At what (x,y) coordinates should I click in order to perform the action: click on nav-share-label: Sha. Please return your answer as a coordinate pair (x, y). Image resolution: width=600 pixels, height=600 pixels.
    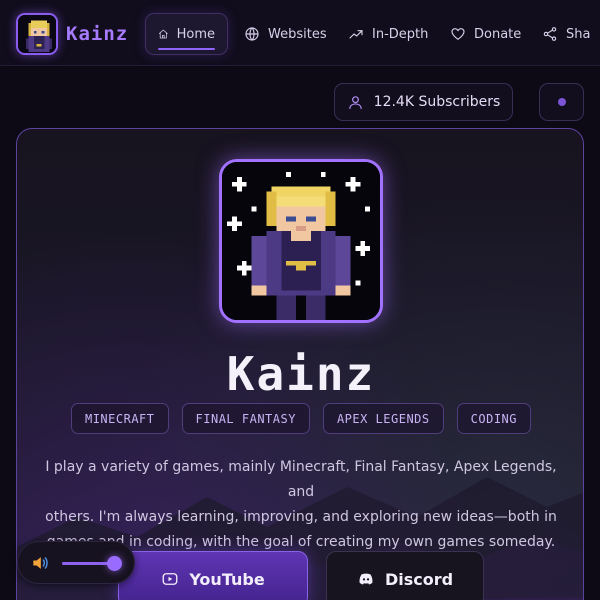
    Looking at the image, I should click on (578, 34).